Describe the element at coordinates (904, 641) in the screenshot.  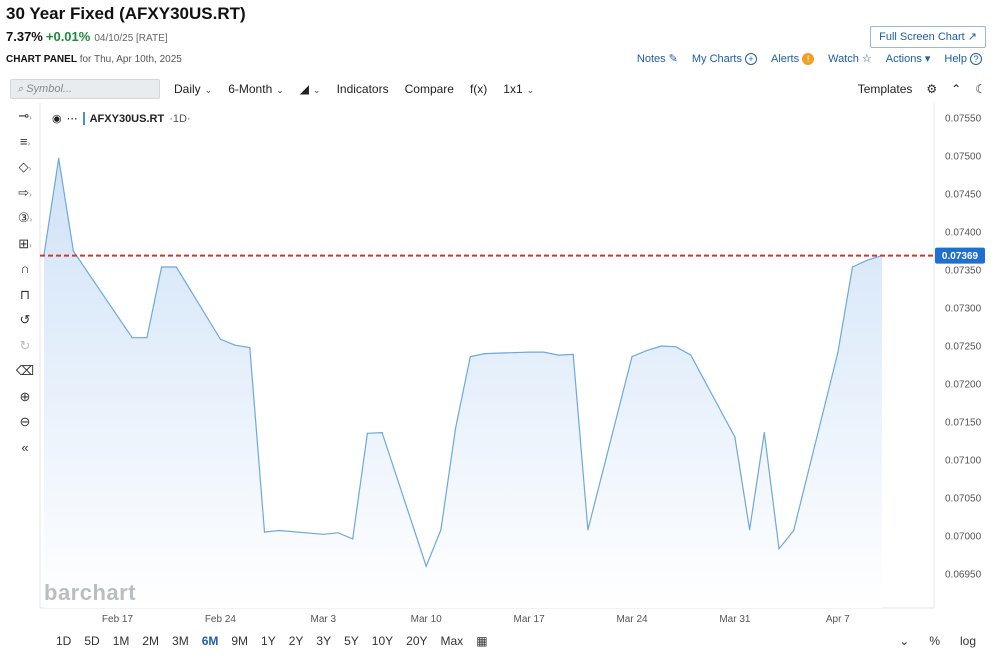
I see `double-chevron-down-icon: ⌄` at that location.